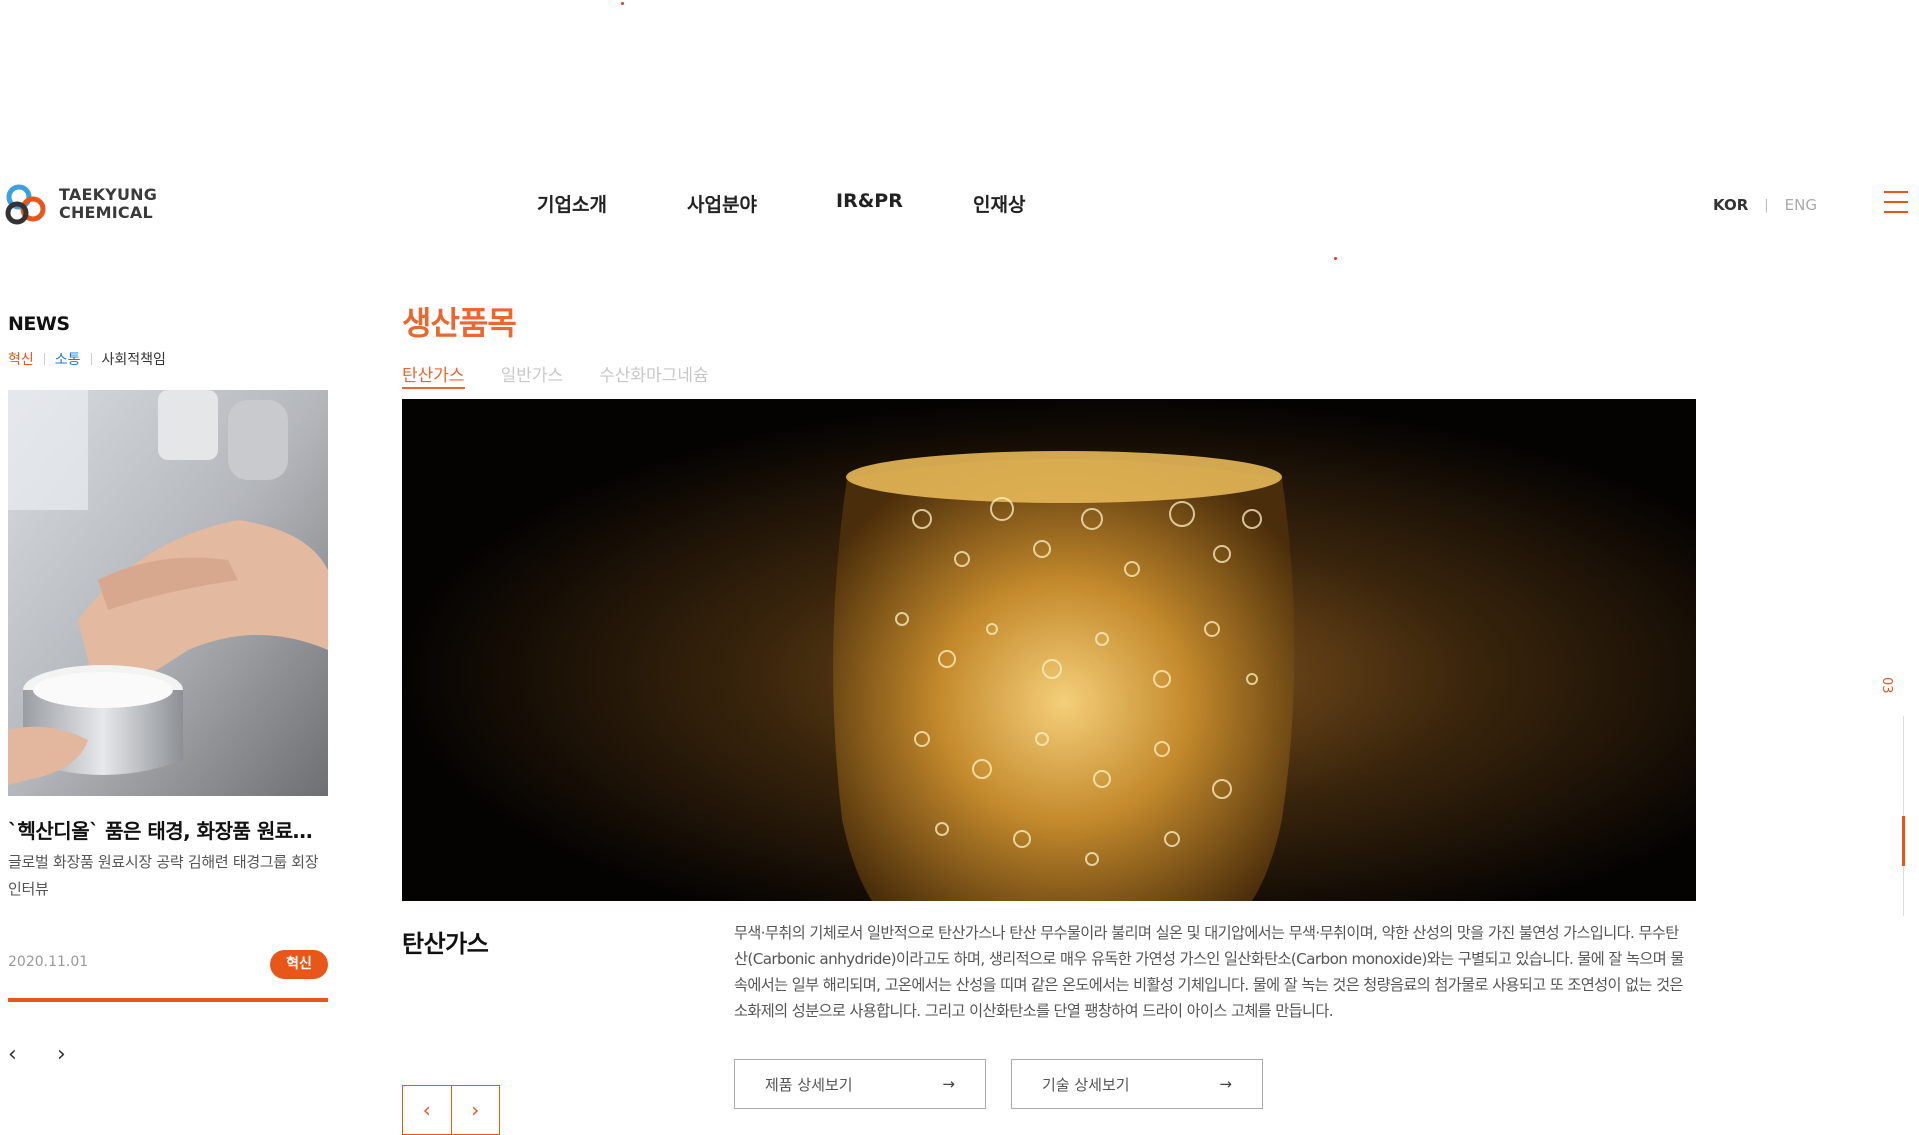  I want to click on lang-kor: KOR, so click(1730, 205).